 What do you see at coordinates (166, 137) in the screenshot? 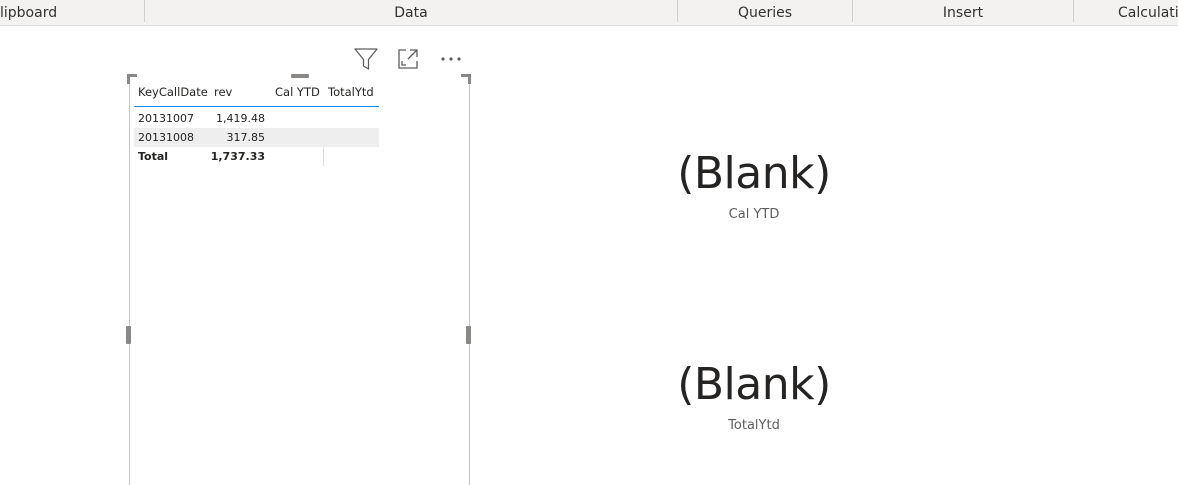
I see `cell-keycalldate: 20131008` at bounding box center [166, 137].